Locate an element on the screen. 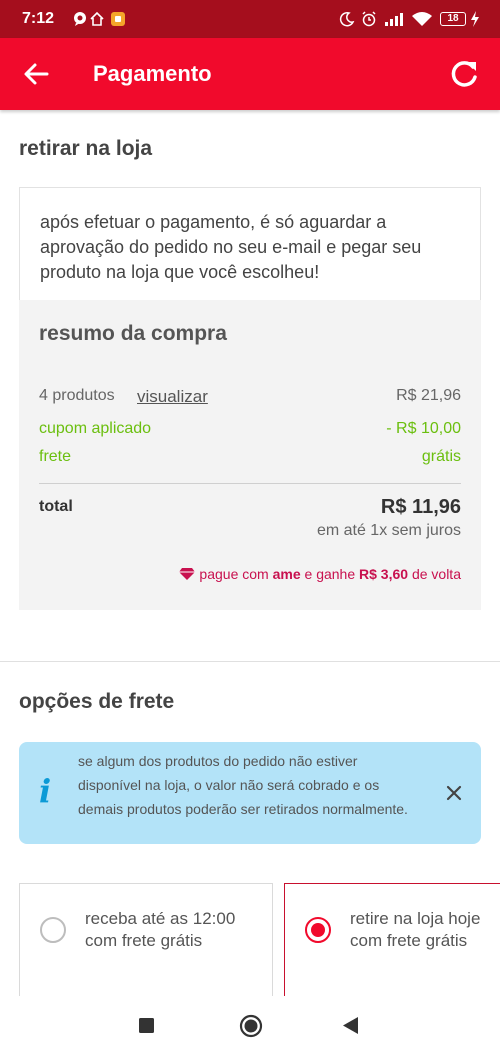 The width and height of the screenshot is (500, 1056). radio-dot is located at coordinates (318, 930).